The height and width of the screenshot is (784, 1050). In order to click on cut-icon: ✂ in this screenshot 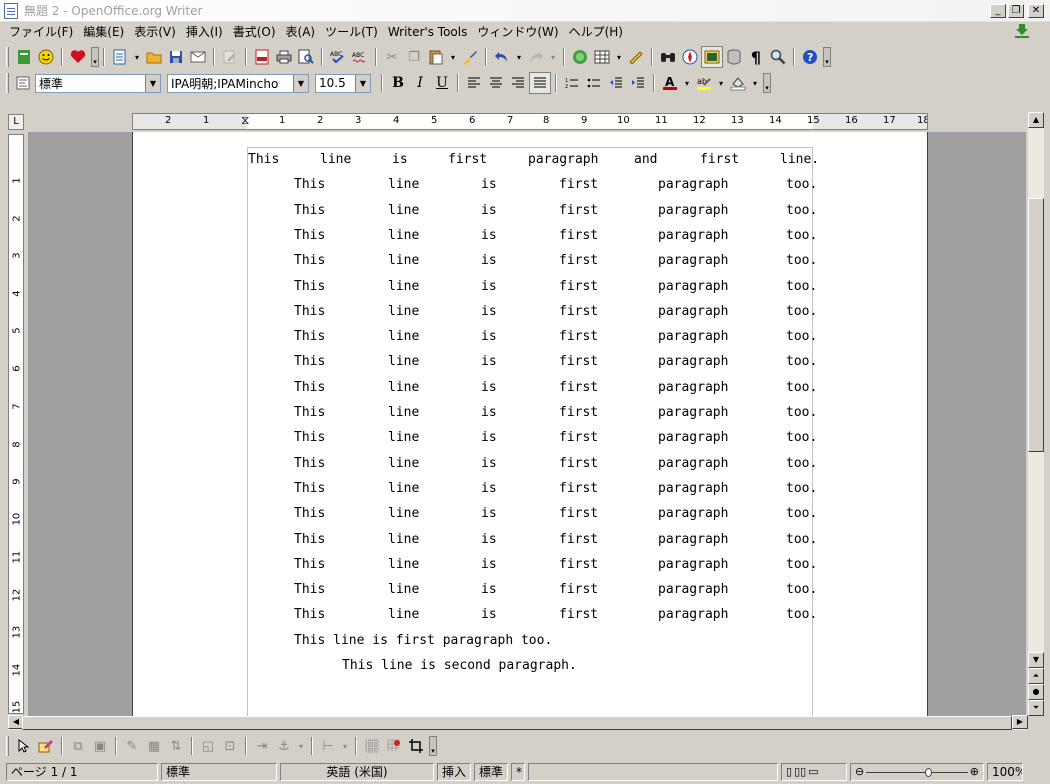, I will do `click(392, 57)`.